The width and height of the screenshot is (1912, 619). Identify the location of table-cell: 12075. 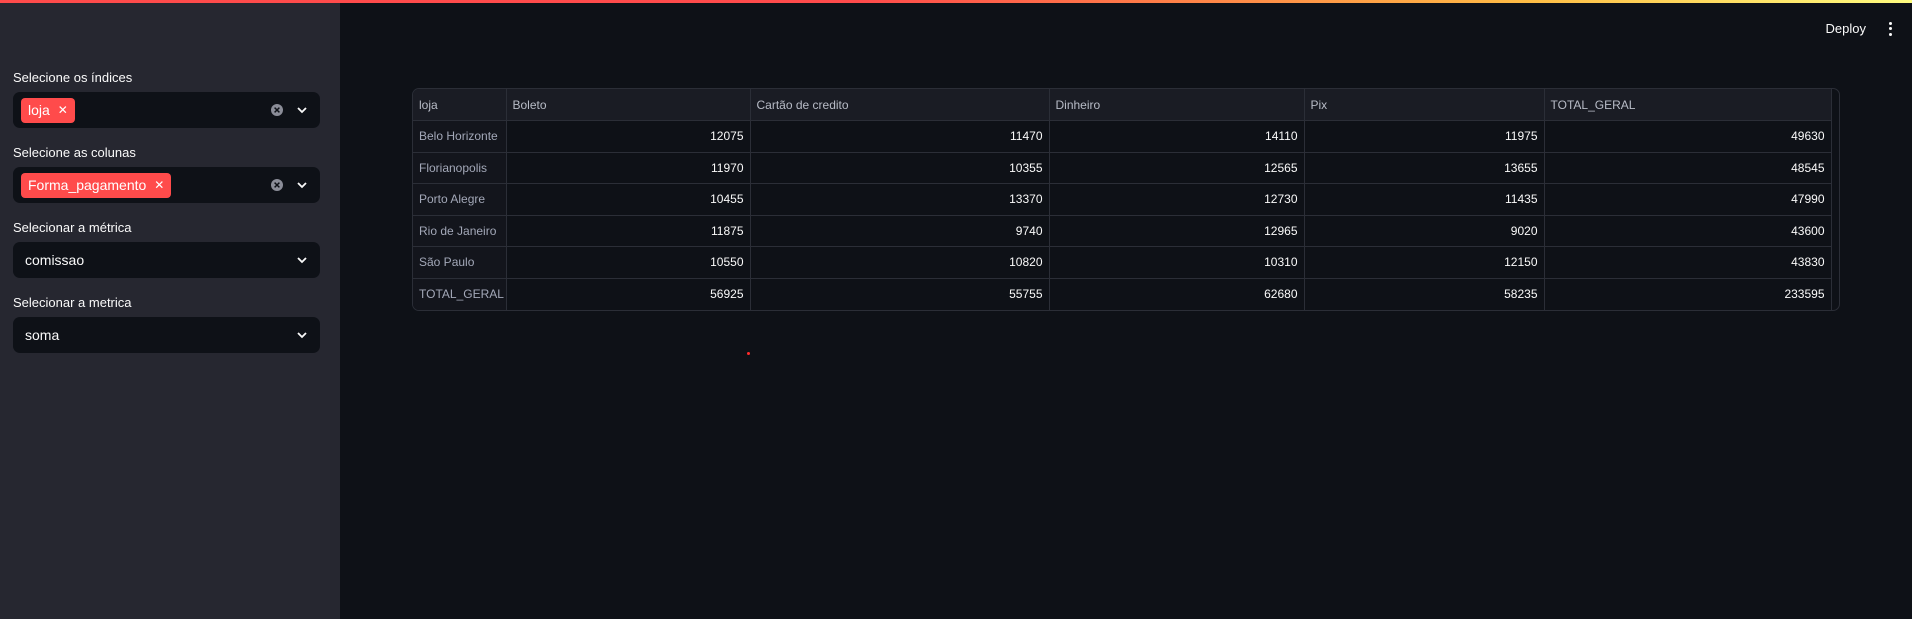
(628, 136).